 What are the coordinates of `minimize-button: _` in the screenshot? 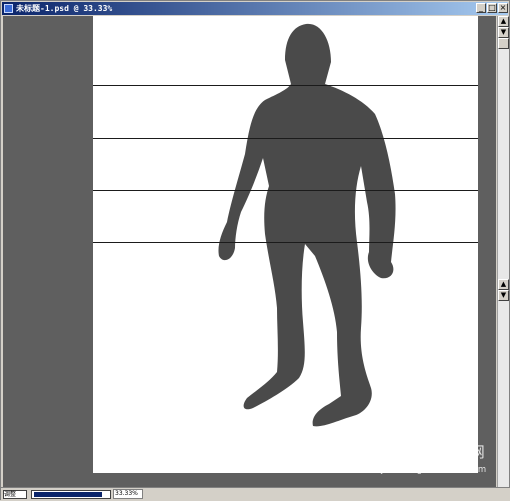 It's located at (481, 8).